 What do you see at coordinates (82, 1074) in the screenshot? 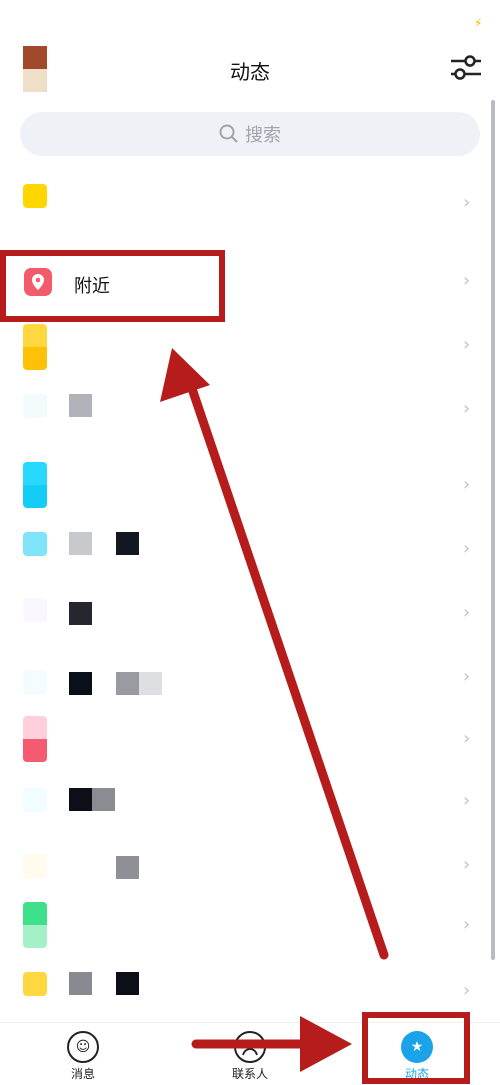
I see `tab-label: 消息` at bounding box center [82, 1074].